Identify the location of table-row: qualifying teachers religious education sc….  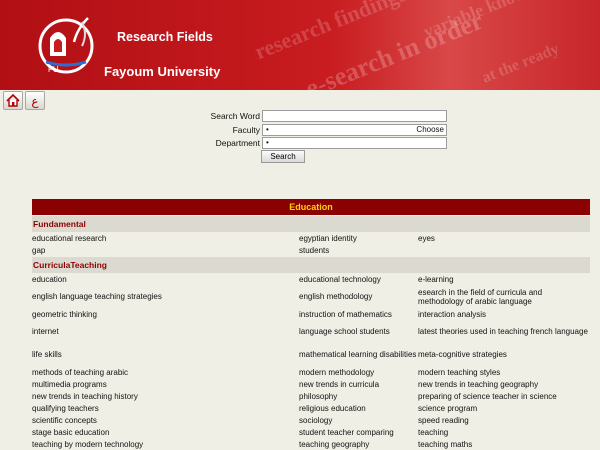
(311, 408).